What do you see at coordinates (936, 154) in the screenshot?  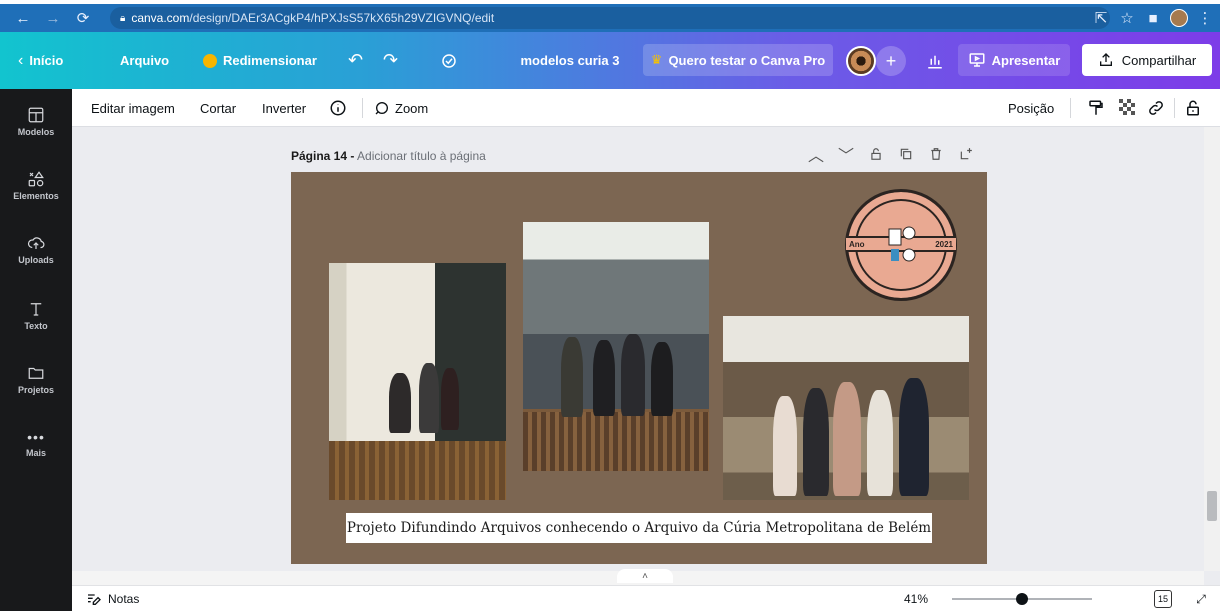 I see `delete-page-icon` at bounding box center [936, 154].